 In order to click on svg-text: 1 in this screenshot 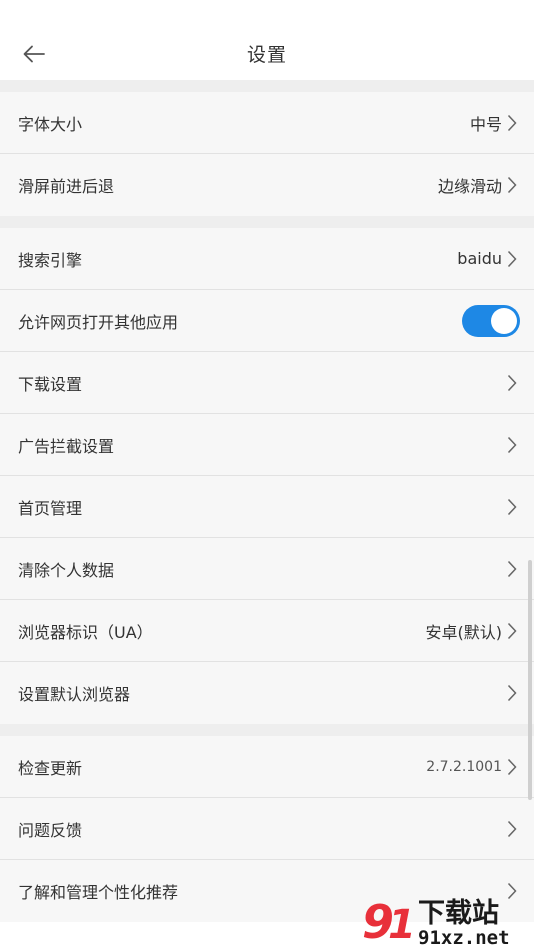, I will do `click(402, 925)`.